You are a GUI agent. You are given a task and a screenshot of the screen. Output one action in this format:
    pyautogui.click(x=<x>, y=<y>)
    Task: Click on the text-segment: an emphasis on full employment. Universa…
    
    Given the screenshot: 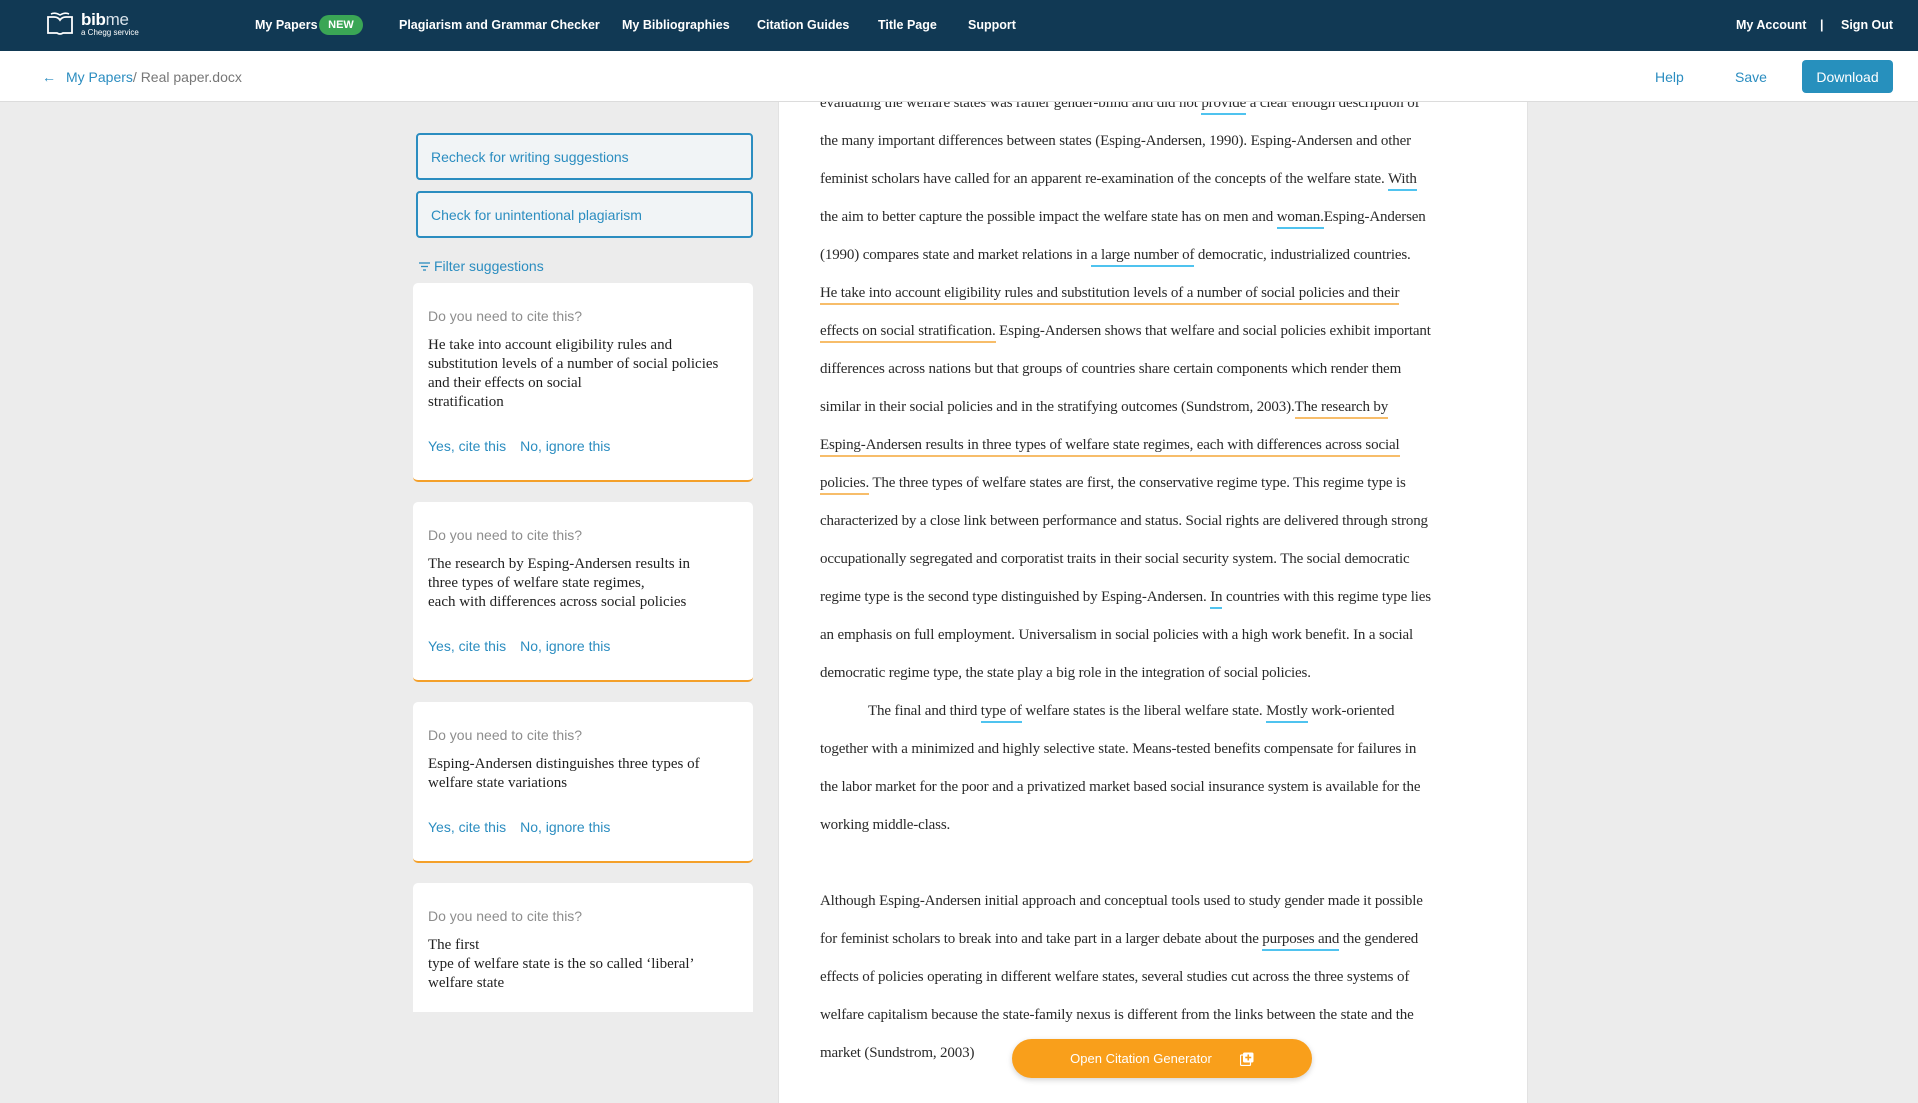 What is the action you would take?
    pyautogui.click(x=1117, y=635)
    